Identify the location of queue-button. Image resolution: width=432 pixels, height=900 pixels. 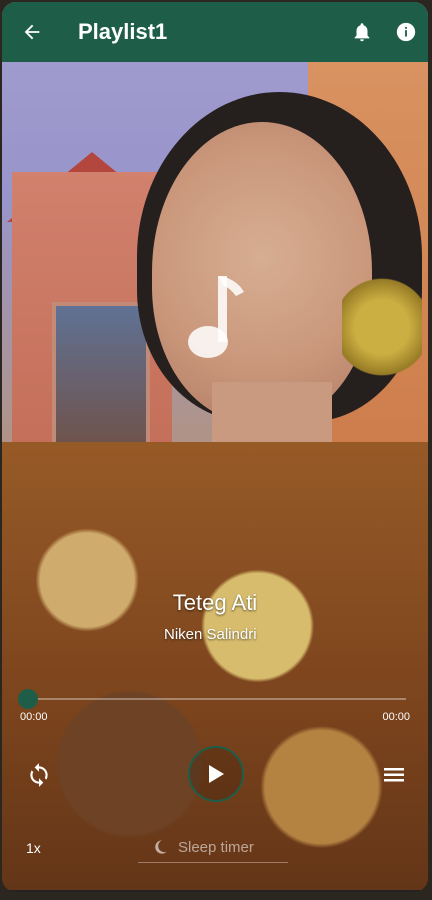
(394, 775).